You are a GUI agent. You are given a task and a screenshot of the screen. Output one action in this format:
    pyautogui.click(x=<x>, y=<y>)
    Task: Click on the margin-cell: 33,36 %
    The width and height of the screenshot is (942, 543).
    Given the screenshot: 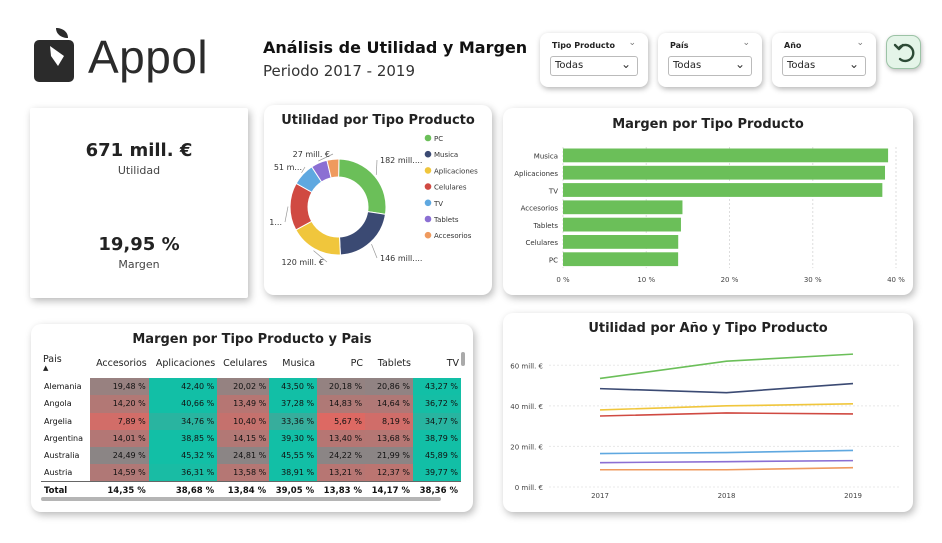 What is the action you would take?
    pyautogui.click(x=293, y=421)
    